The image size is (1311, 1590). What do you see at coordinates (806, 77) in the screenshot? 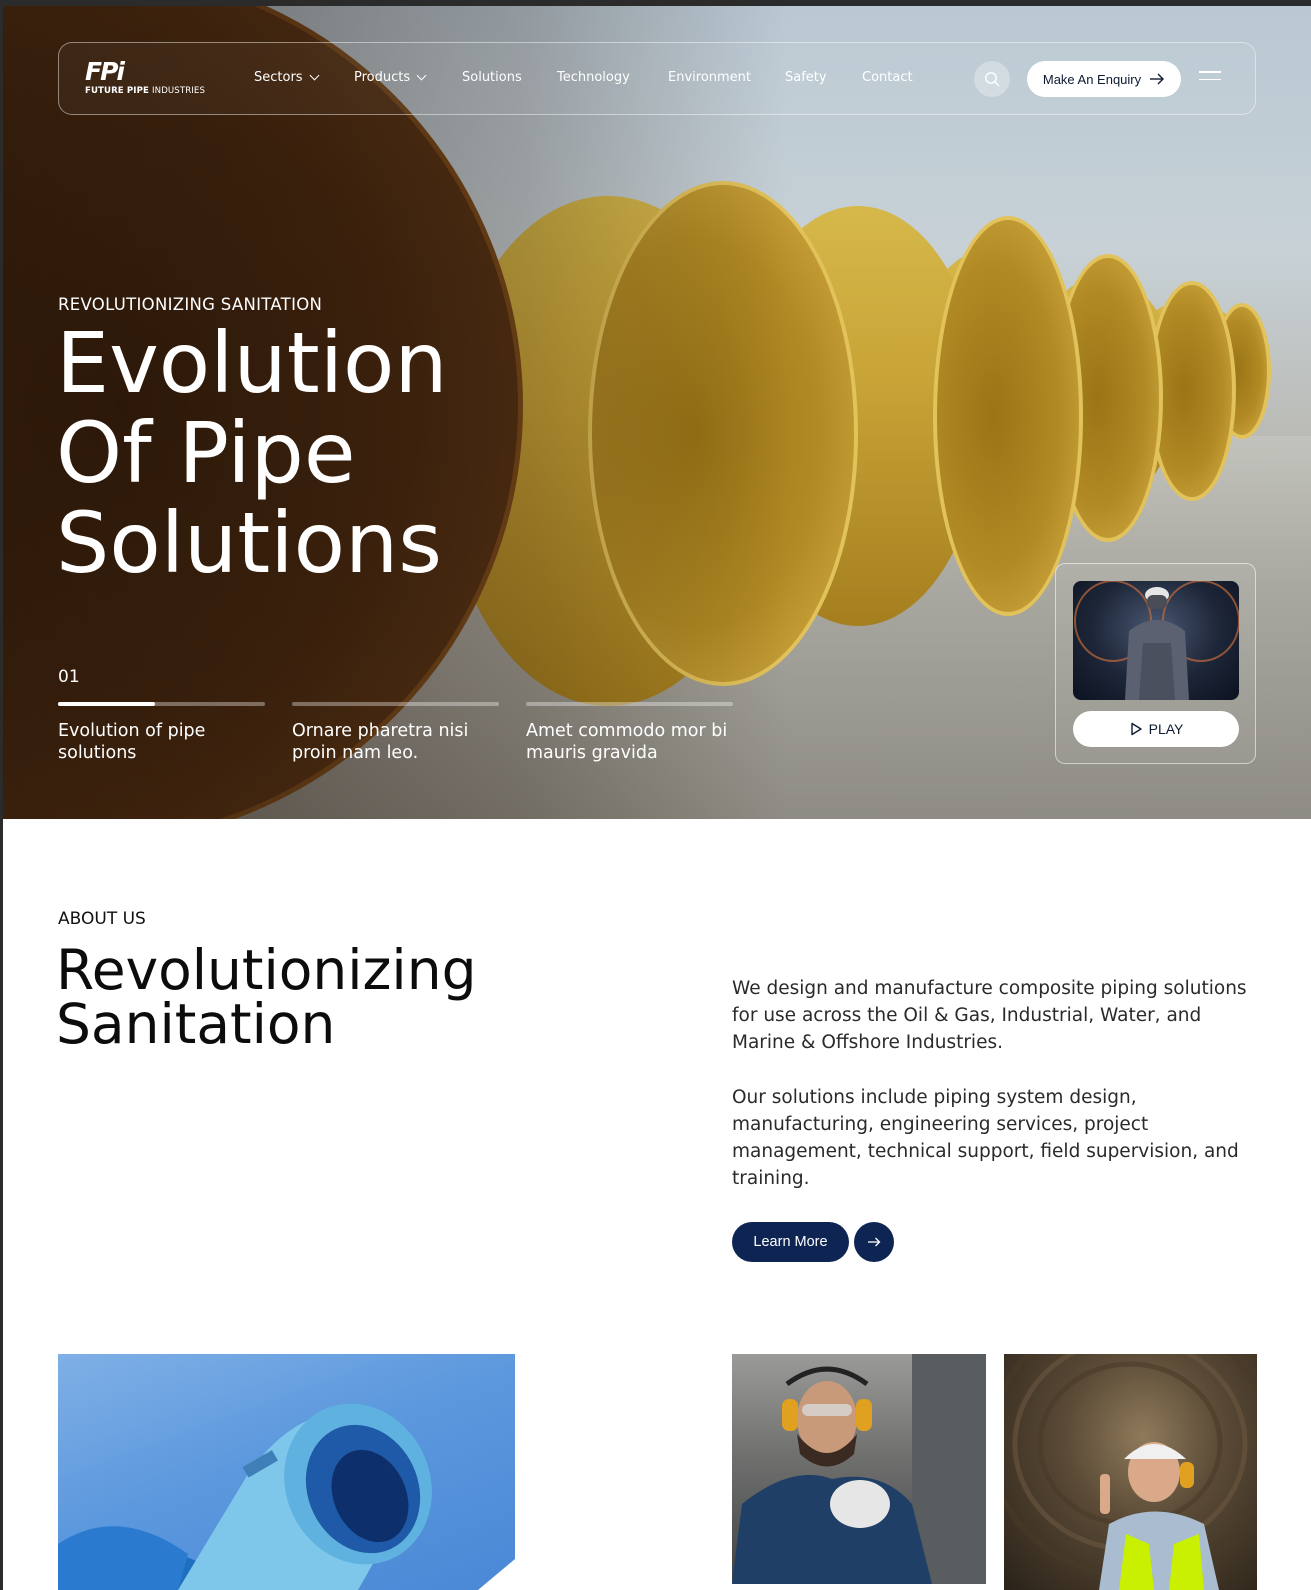
I see `nav-item-label: Safety` at bounding box center [806, 77].